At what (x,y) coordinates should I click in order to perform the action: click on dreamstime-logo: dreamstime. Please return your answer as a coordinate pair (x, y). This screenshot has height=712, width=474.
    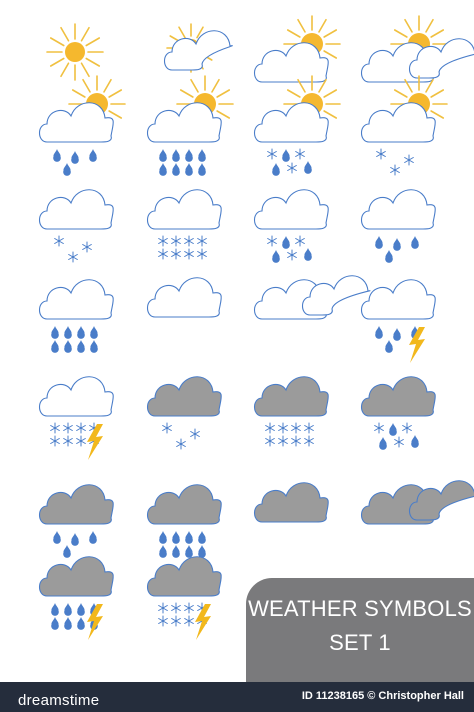
    Looking at the image, I should click on (83, 697).